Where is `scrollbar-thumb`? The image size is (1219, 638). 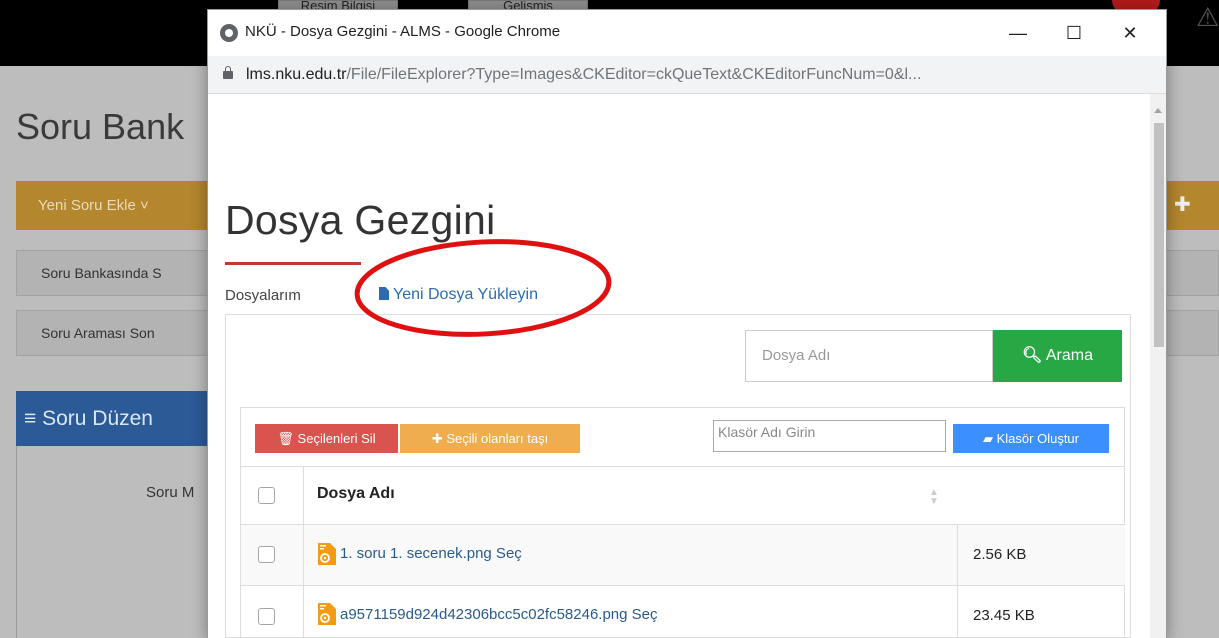
scrollbar-thumb is located at coordinates (1159, 235).